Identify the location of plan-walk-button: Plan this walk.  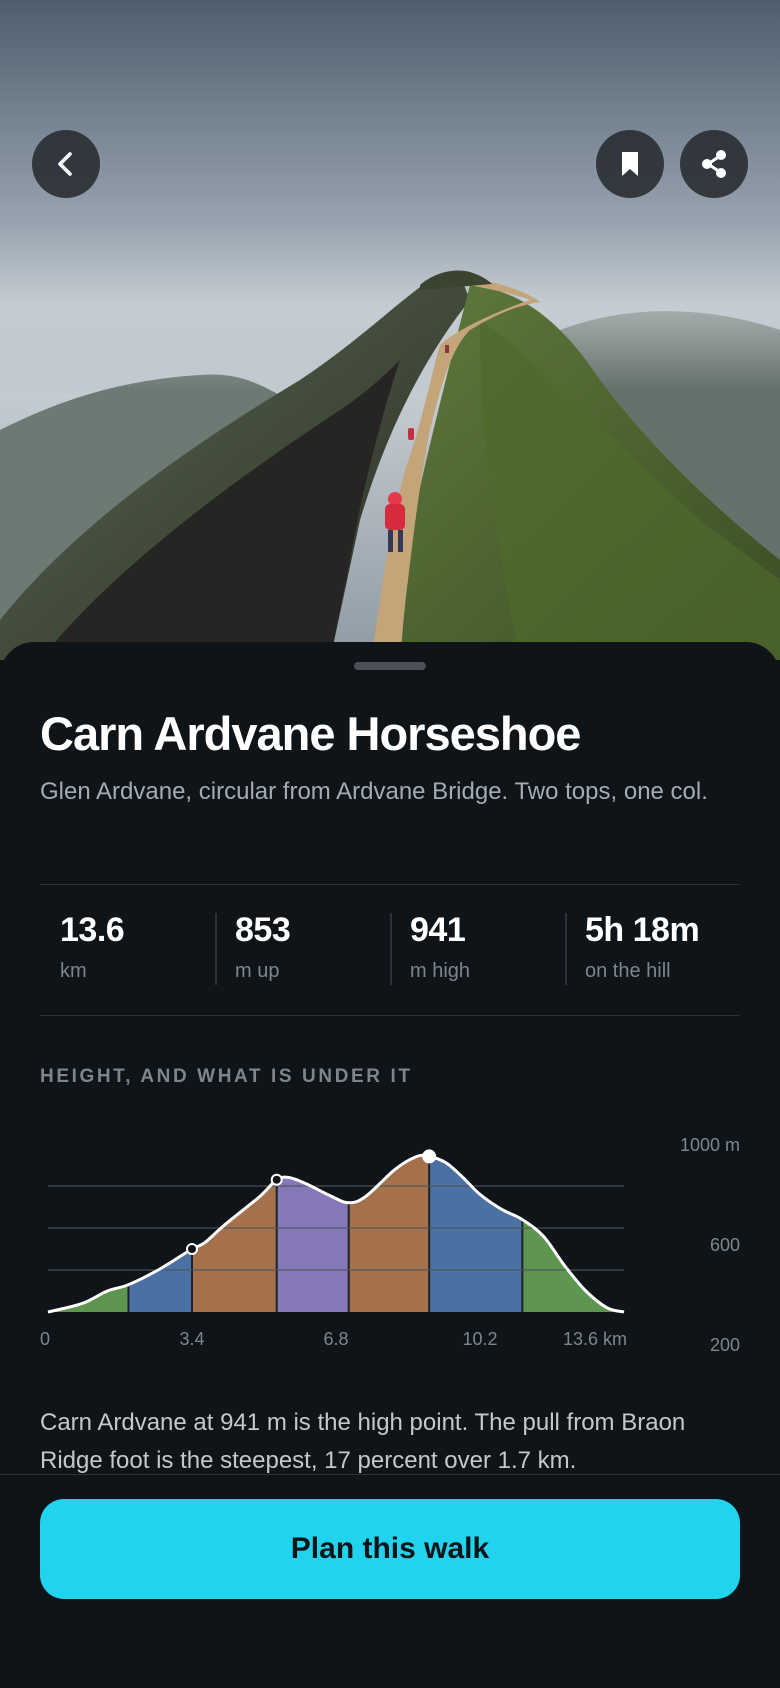
(390, 1549).